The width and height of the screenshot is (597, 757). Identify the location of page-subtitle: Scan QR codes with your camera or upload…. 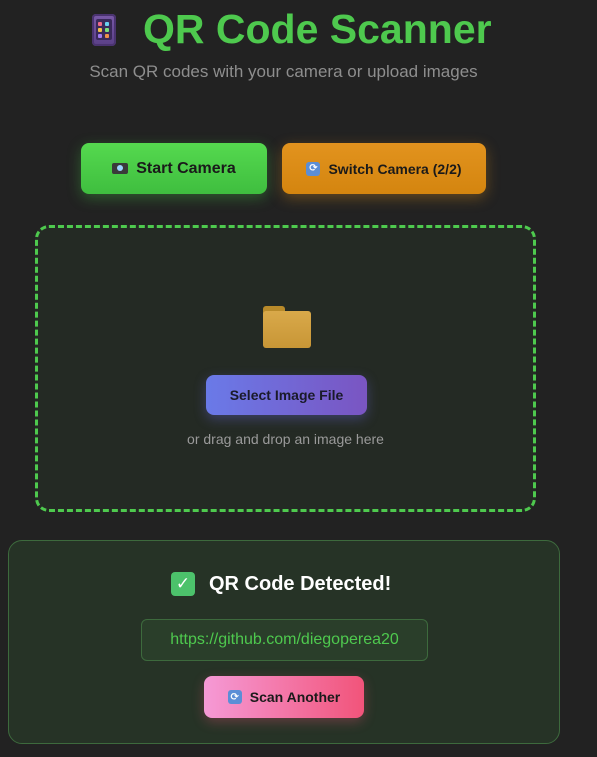
(283, 71).